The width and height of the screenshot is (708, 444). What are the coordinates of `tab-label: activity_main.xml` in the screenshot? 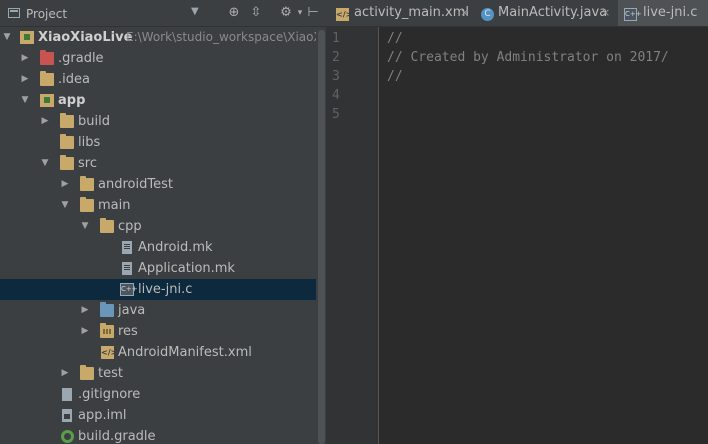 It's located at (412, 12).